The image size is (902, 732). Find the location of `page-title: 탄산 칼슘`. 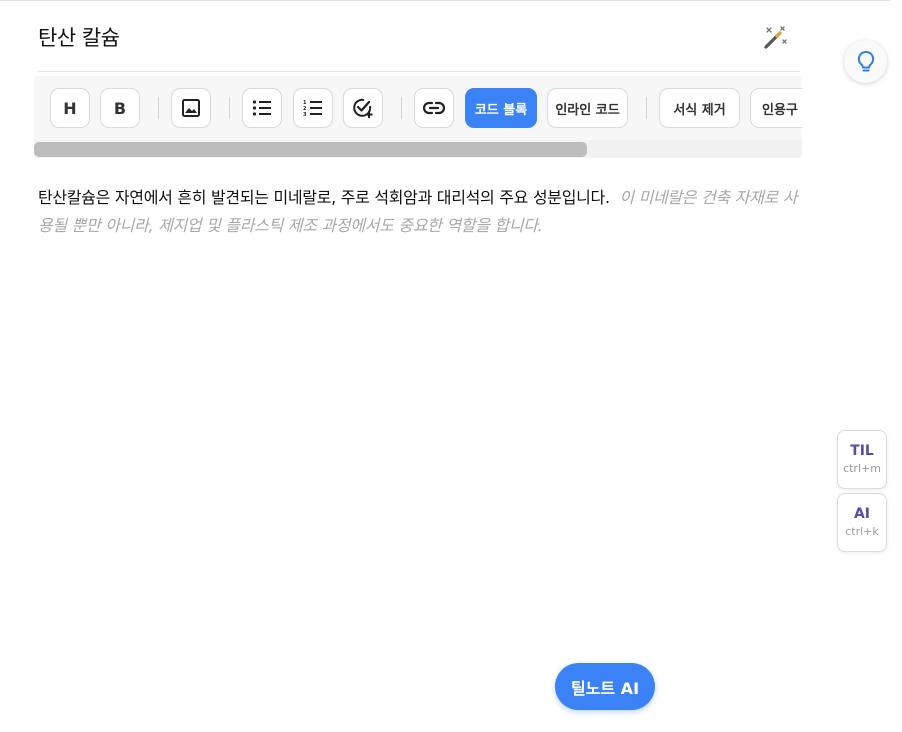

page-title: 탄산 칼슘 is located at coordinates (79, 37).